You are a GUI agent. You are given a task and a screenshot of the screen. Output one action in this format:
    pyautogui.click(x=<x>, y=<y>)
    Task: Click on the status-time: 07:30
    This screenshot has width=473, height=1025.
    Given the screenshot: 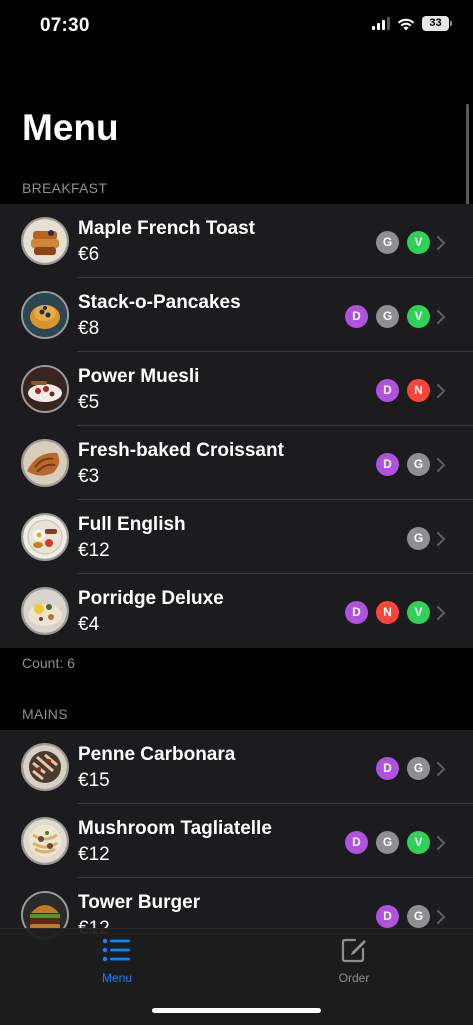 What is the action you would take?
    pyautogui.click(x=65, y=25)
    